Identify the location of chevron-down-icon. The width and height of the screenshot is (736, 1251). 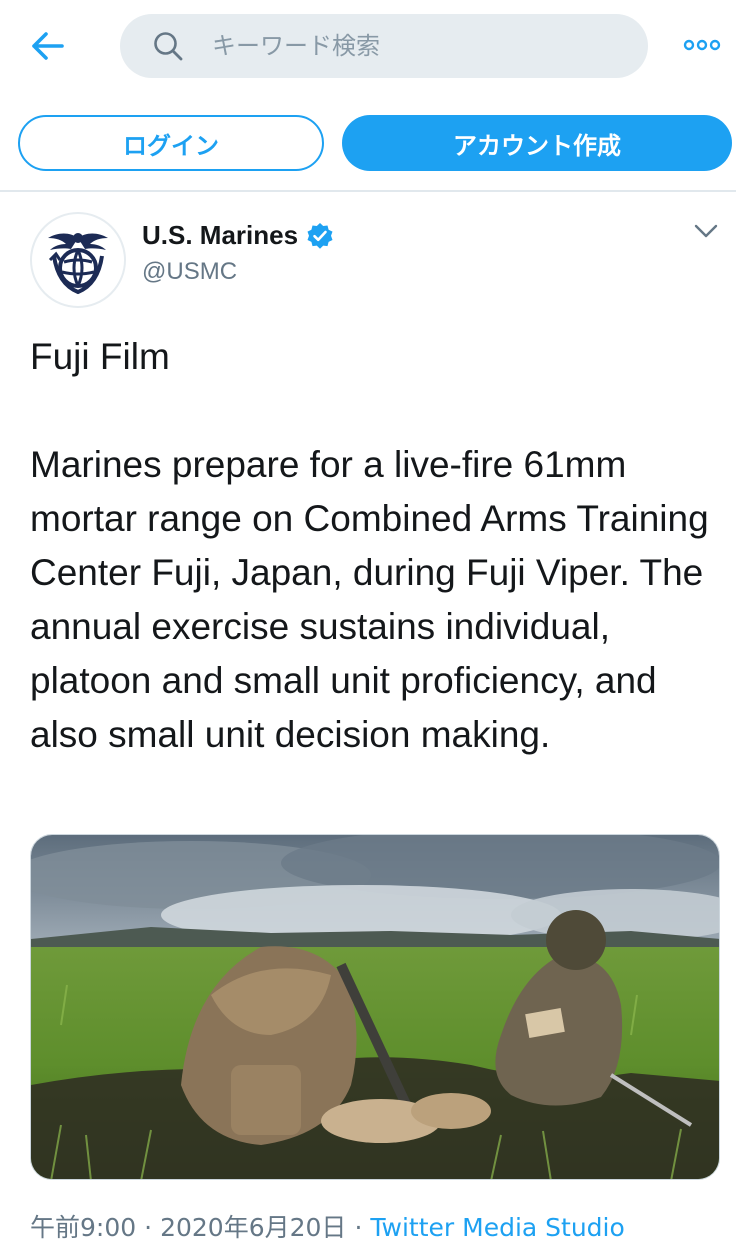
(706, 231).